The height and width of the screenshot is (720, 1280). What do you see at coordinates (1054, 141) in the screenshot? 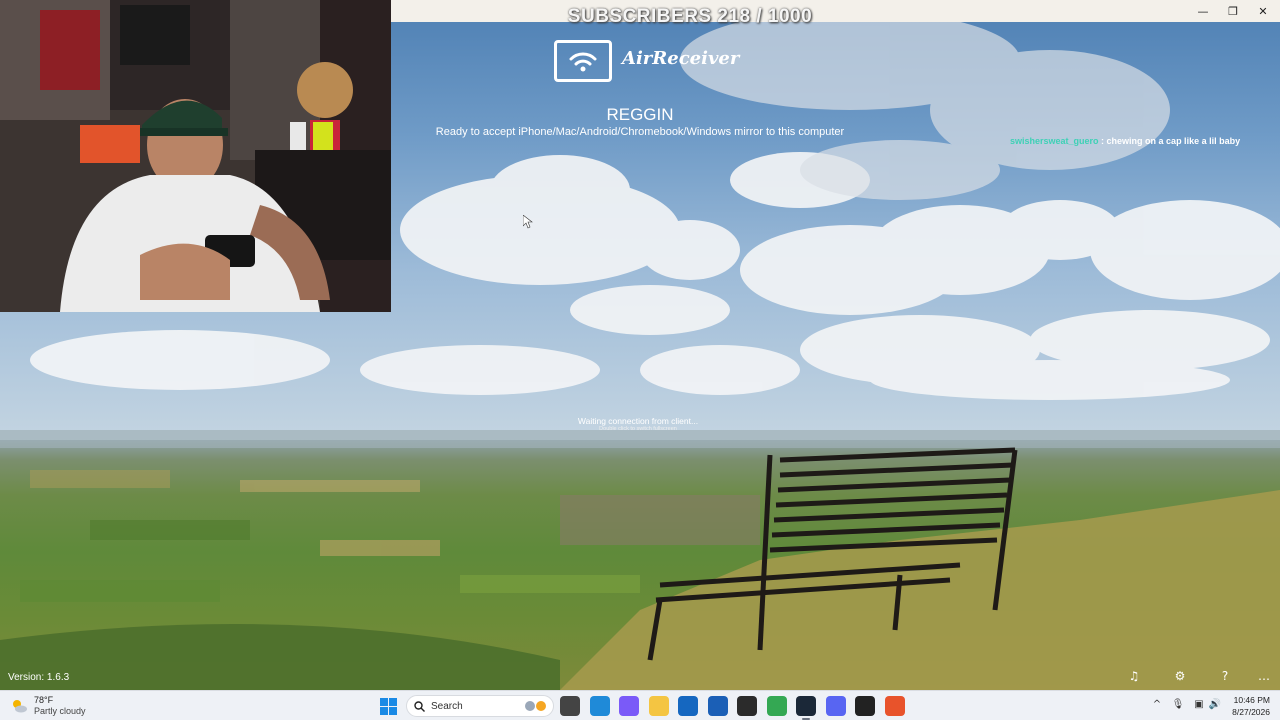
I see `chat-username: swishersweat_guero` at bounding box center [1054, 141].